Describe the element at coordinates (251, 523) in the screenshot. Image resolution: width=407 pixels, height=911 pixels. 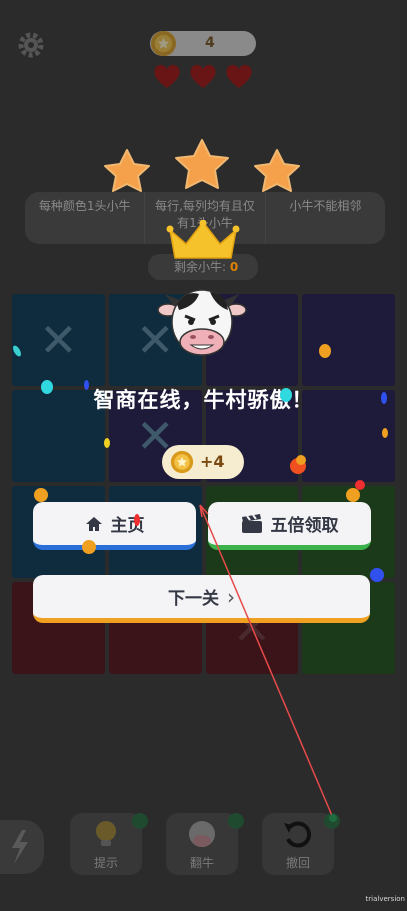
I see `video-clapper-icon` at that location.